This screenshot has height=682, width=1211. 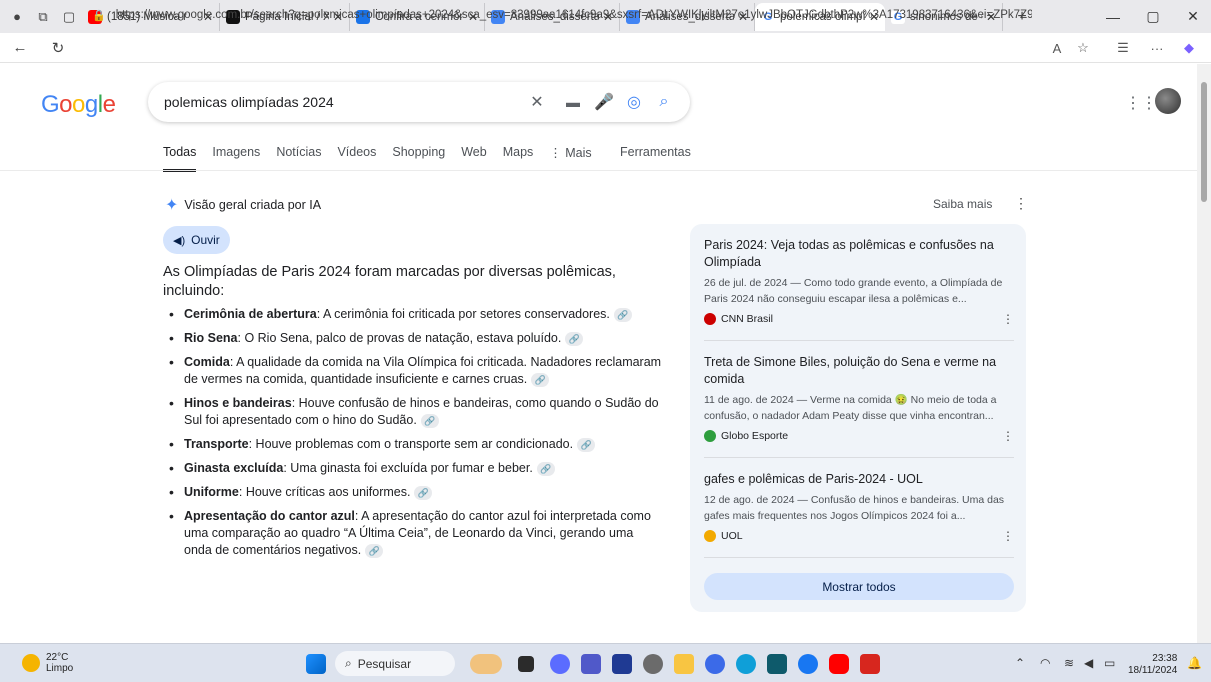 What do you see at coordinates (653, 664) in the screenshot?
I see `settings-icon` at bounding box center [653, 664].